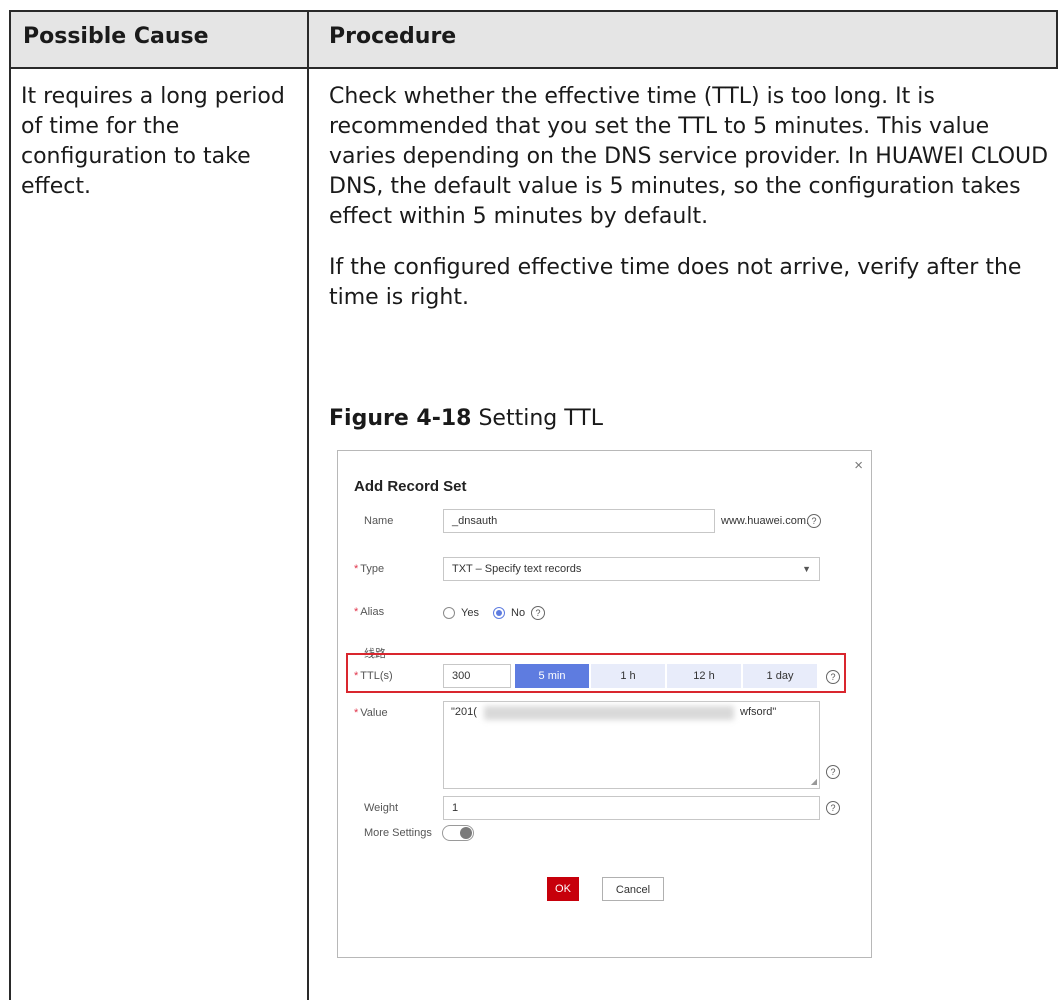  Describe the element at coordinates (369, 569) in the screenshot. I see `type-label: * Type` at that location.